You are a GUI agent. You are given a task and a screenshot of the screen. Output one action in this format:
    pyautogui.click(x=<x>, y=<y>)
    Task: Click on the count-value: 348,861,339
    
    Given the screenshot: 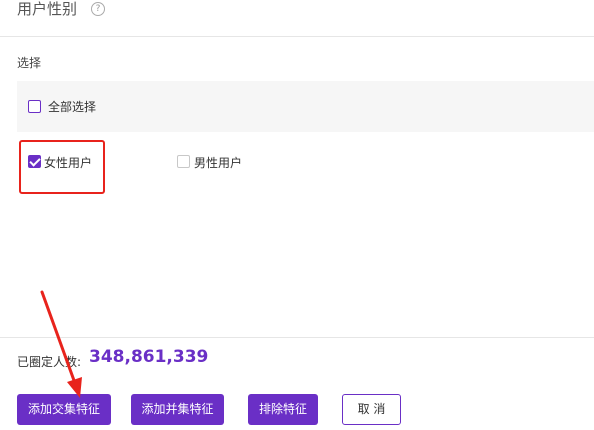 What is the action you would take?
    pyautogui.click(x=149, y=357)
    